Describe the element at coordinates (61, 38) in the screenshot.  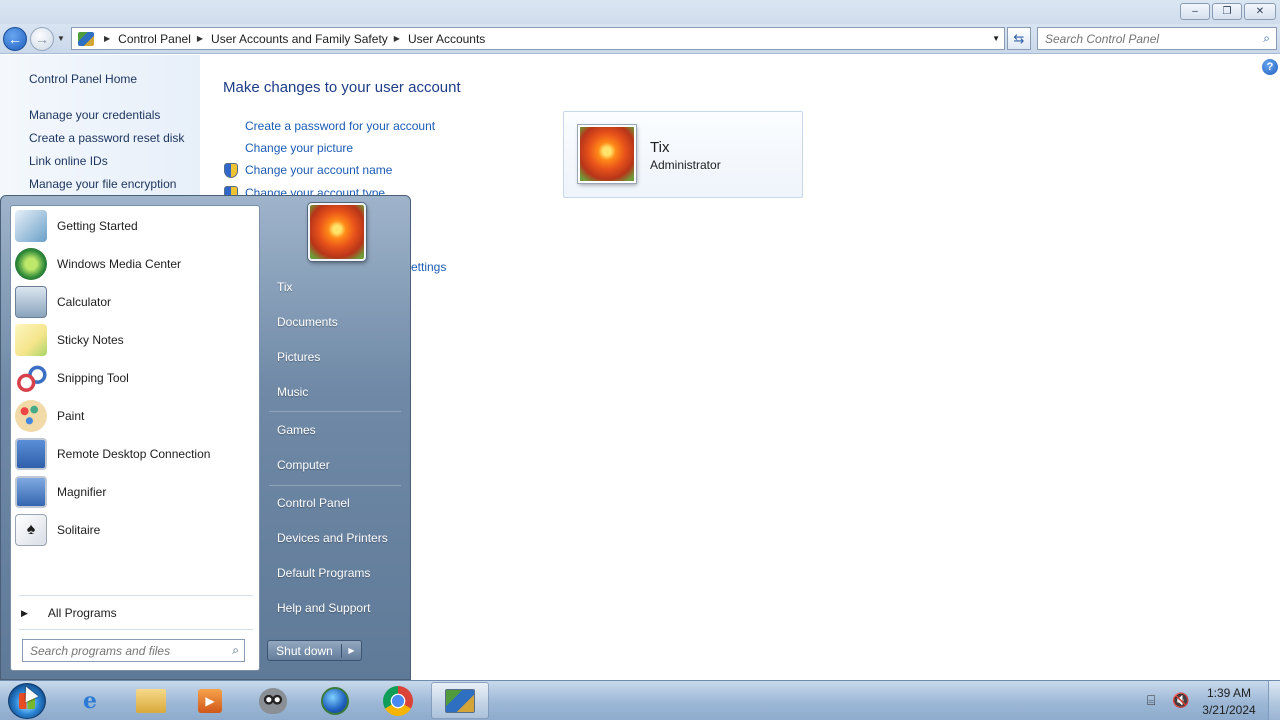
I see `recent-pages-dropdown: ▼` at that location.